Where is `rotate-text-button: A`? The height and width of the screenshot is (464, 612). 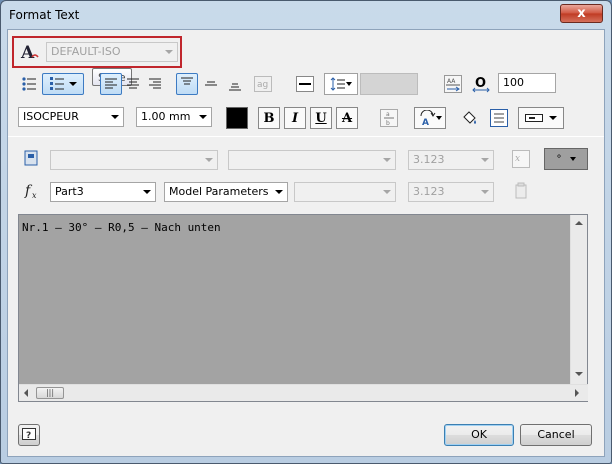
rotate-text-button: A is located at coordinates (430, 118).